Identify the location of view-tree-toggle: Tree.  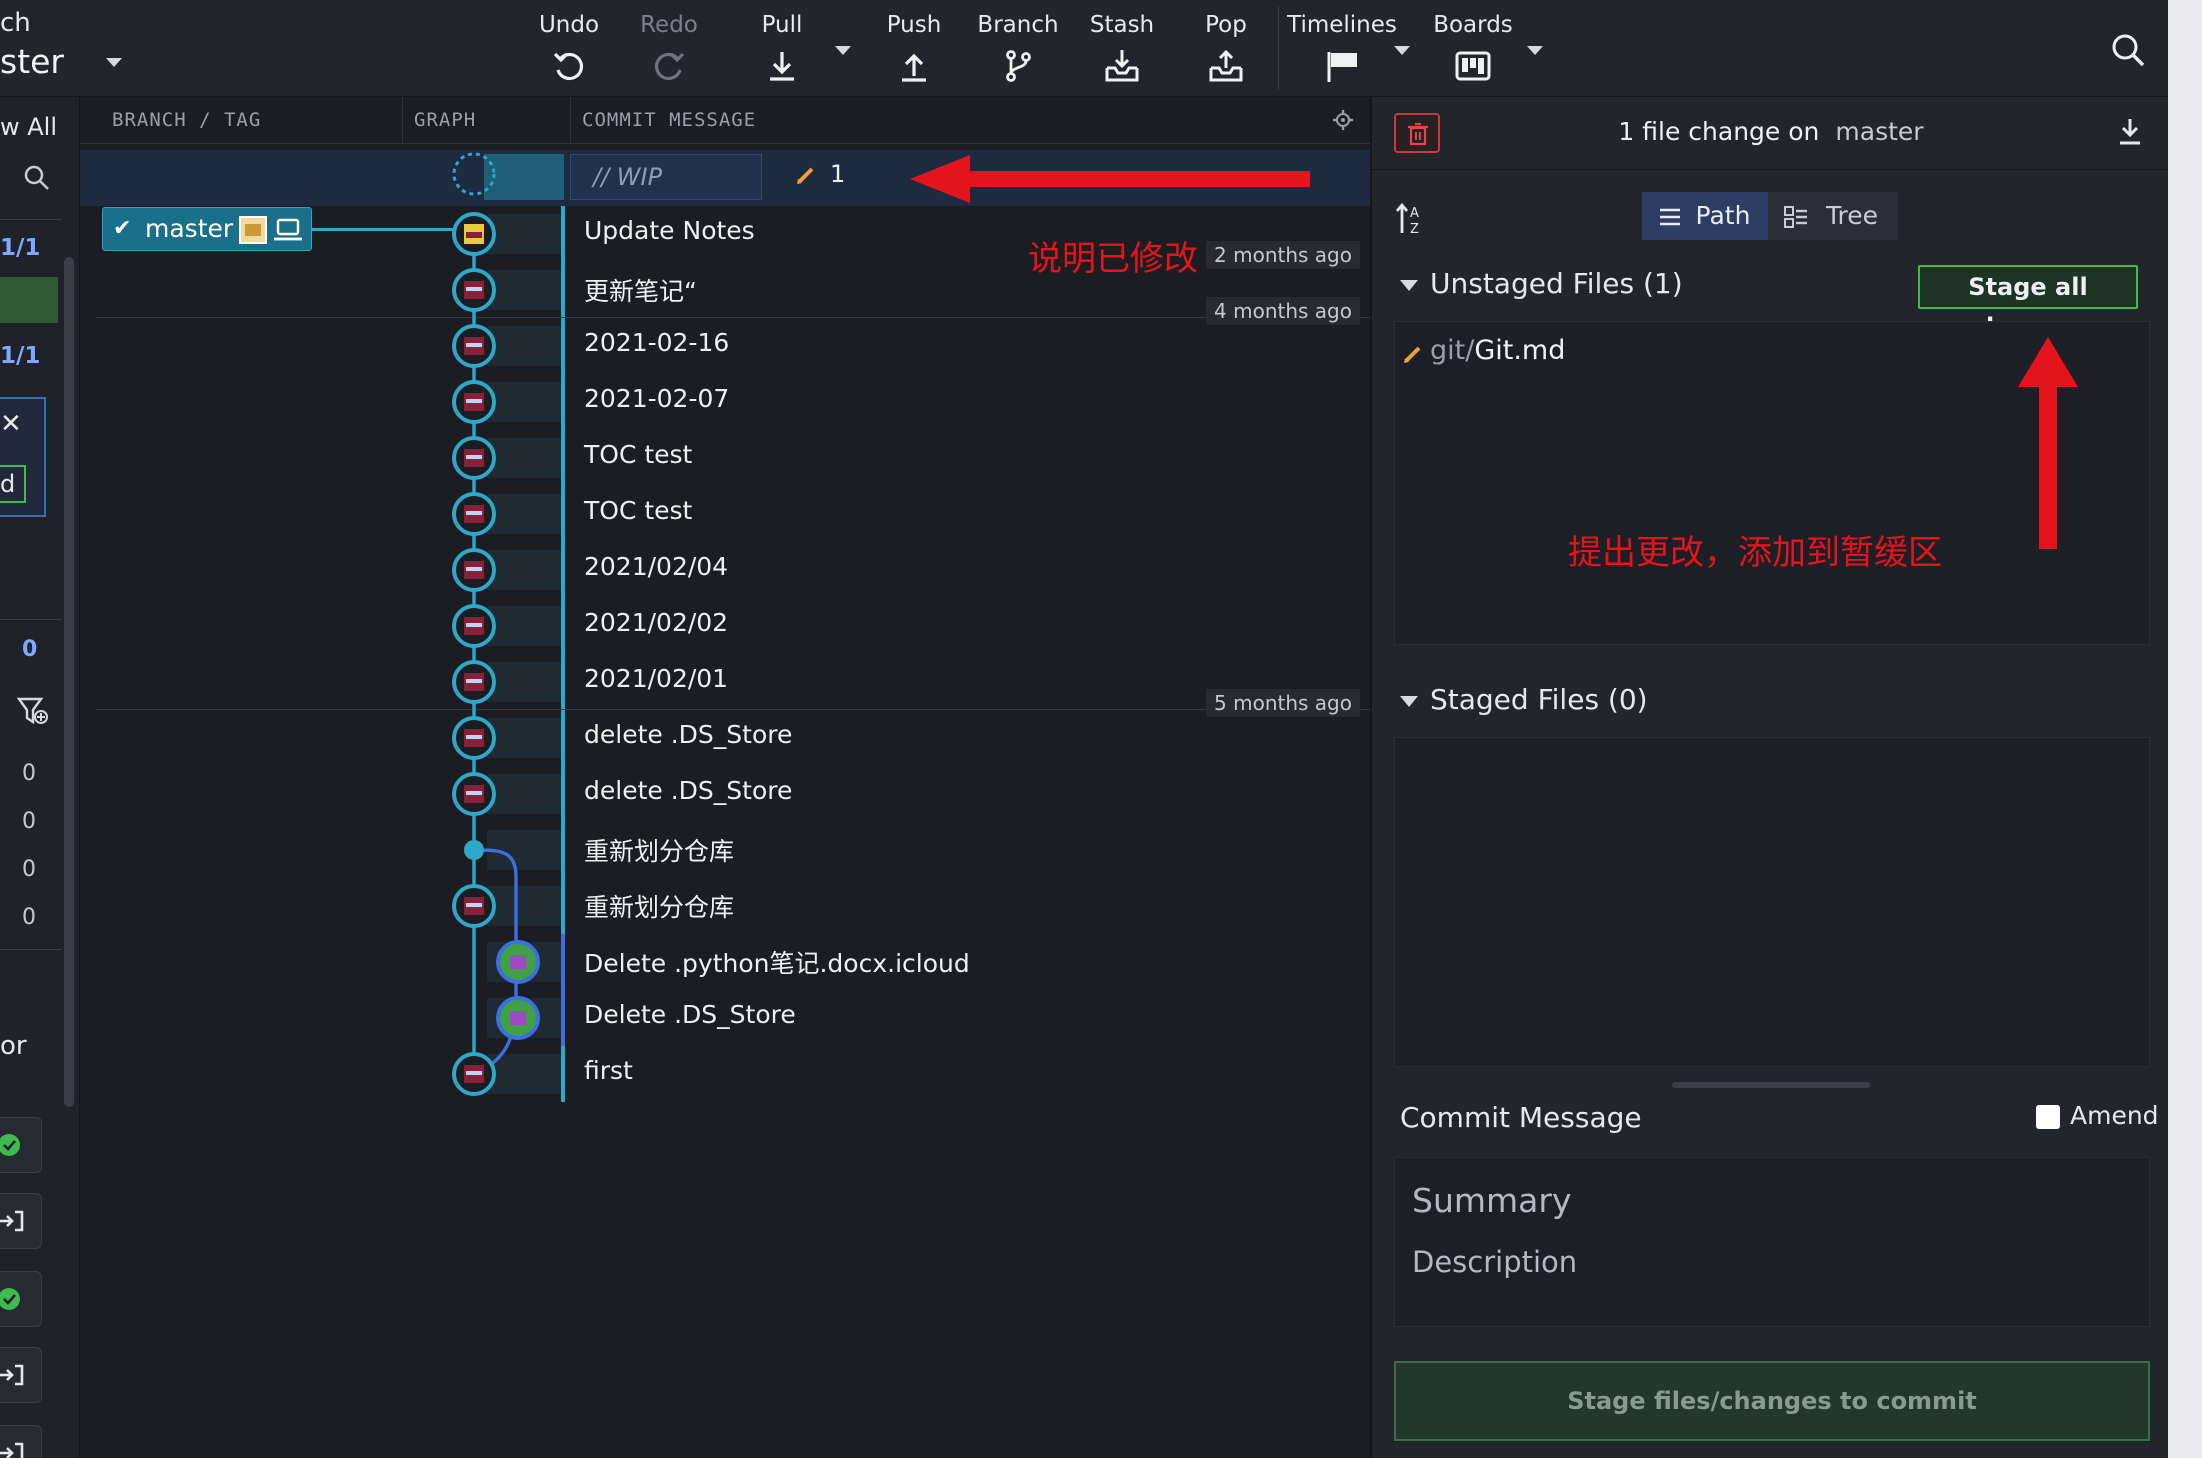
(1833, 216).